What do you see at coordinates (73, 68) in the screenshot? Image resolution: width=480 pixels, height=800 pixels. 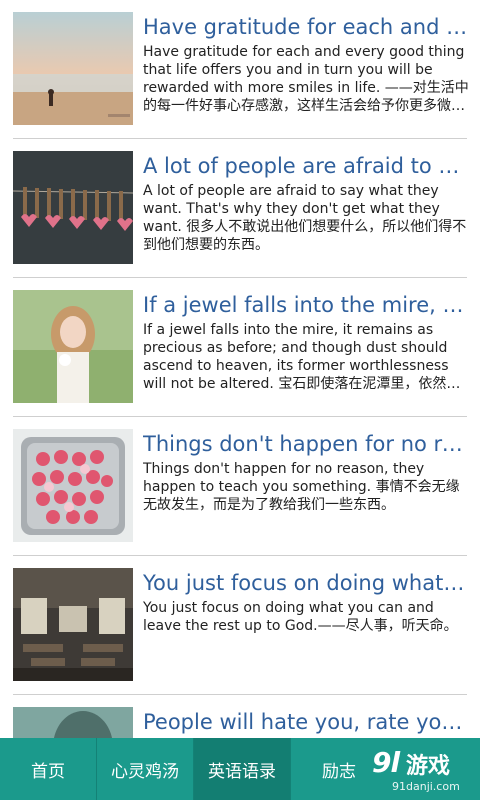 I see `beach-sunset-thumbnail` at bounding box center [73, 68].